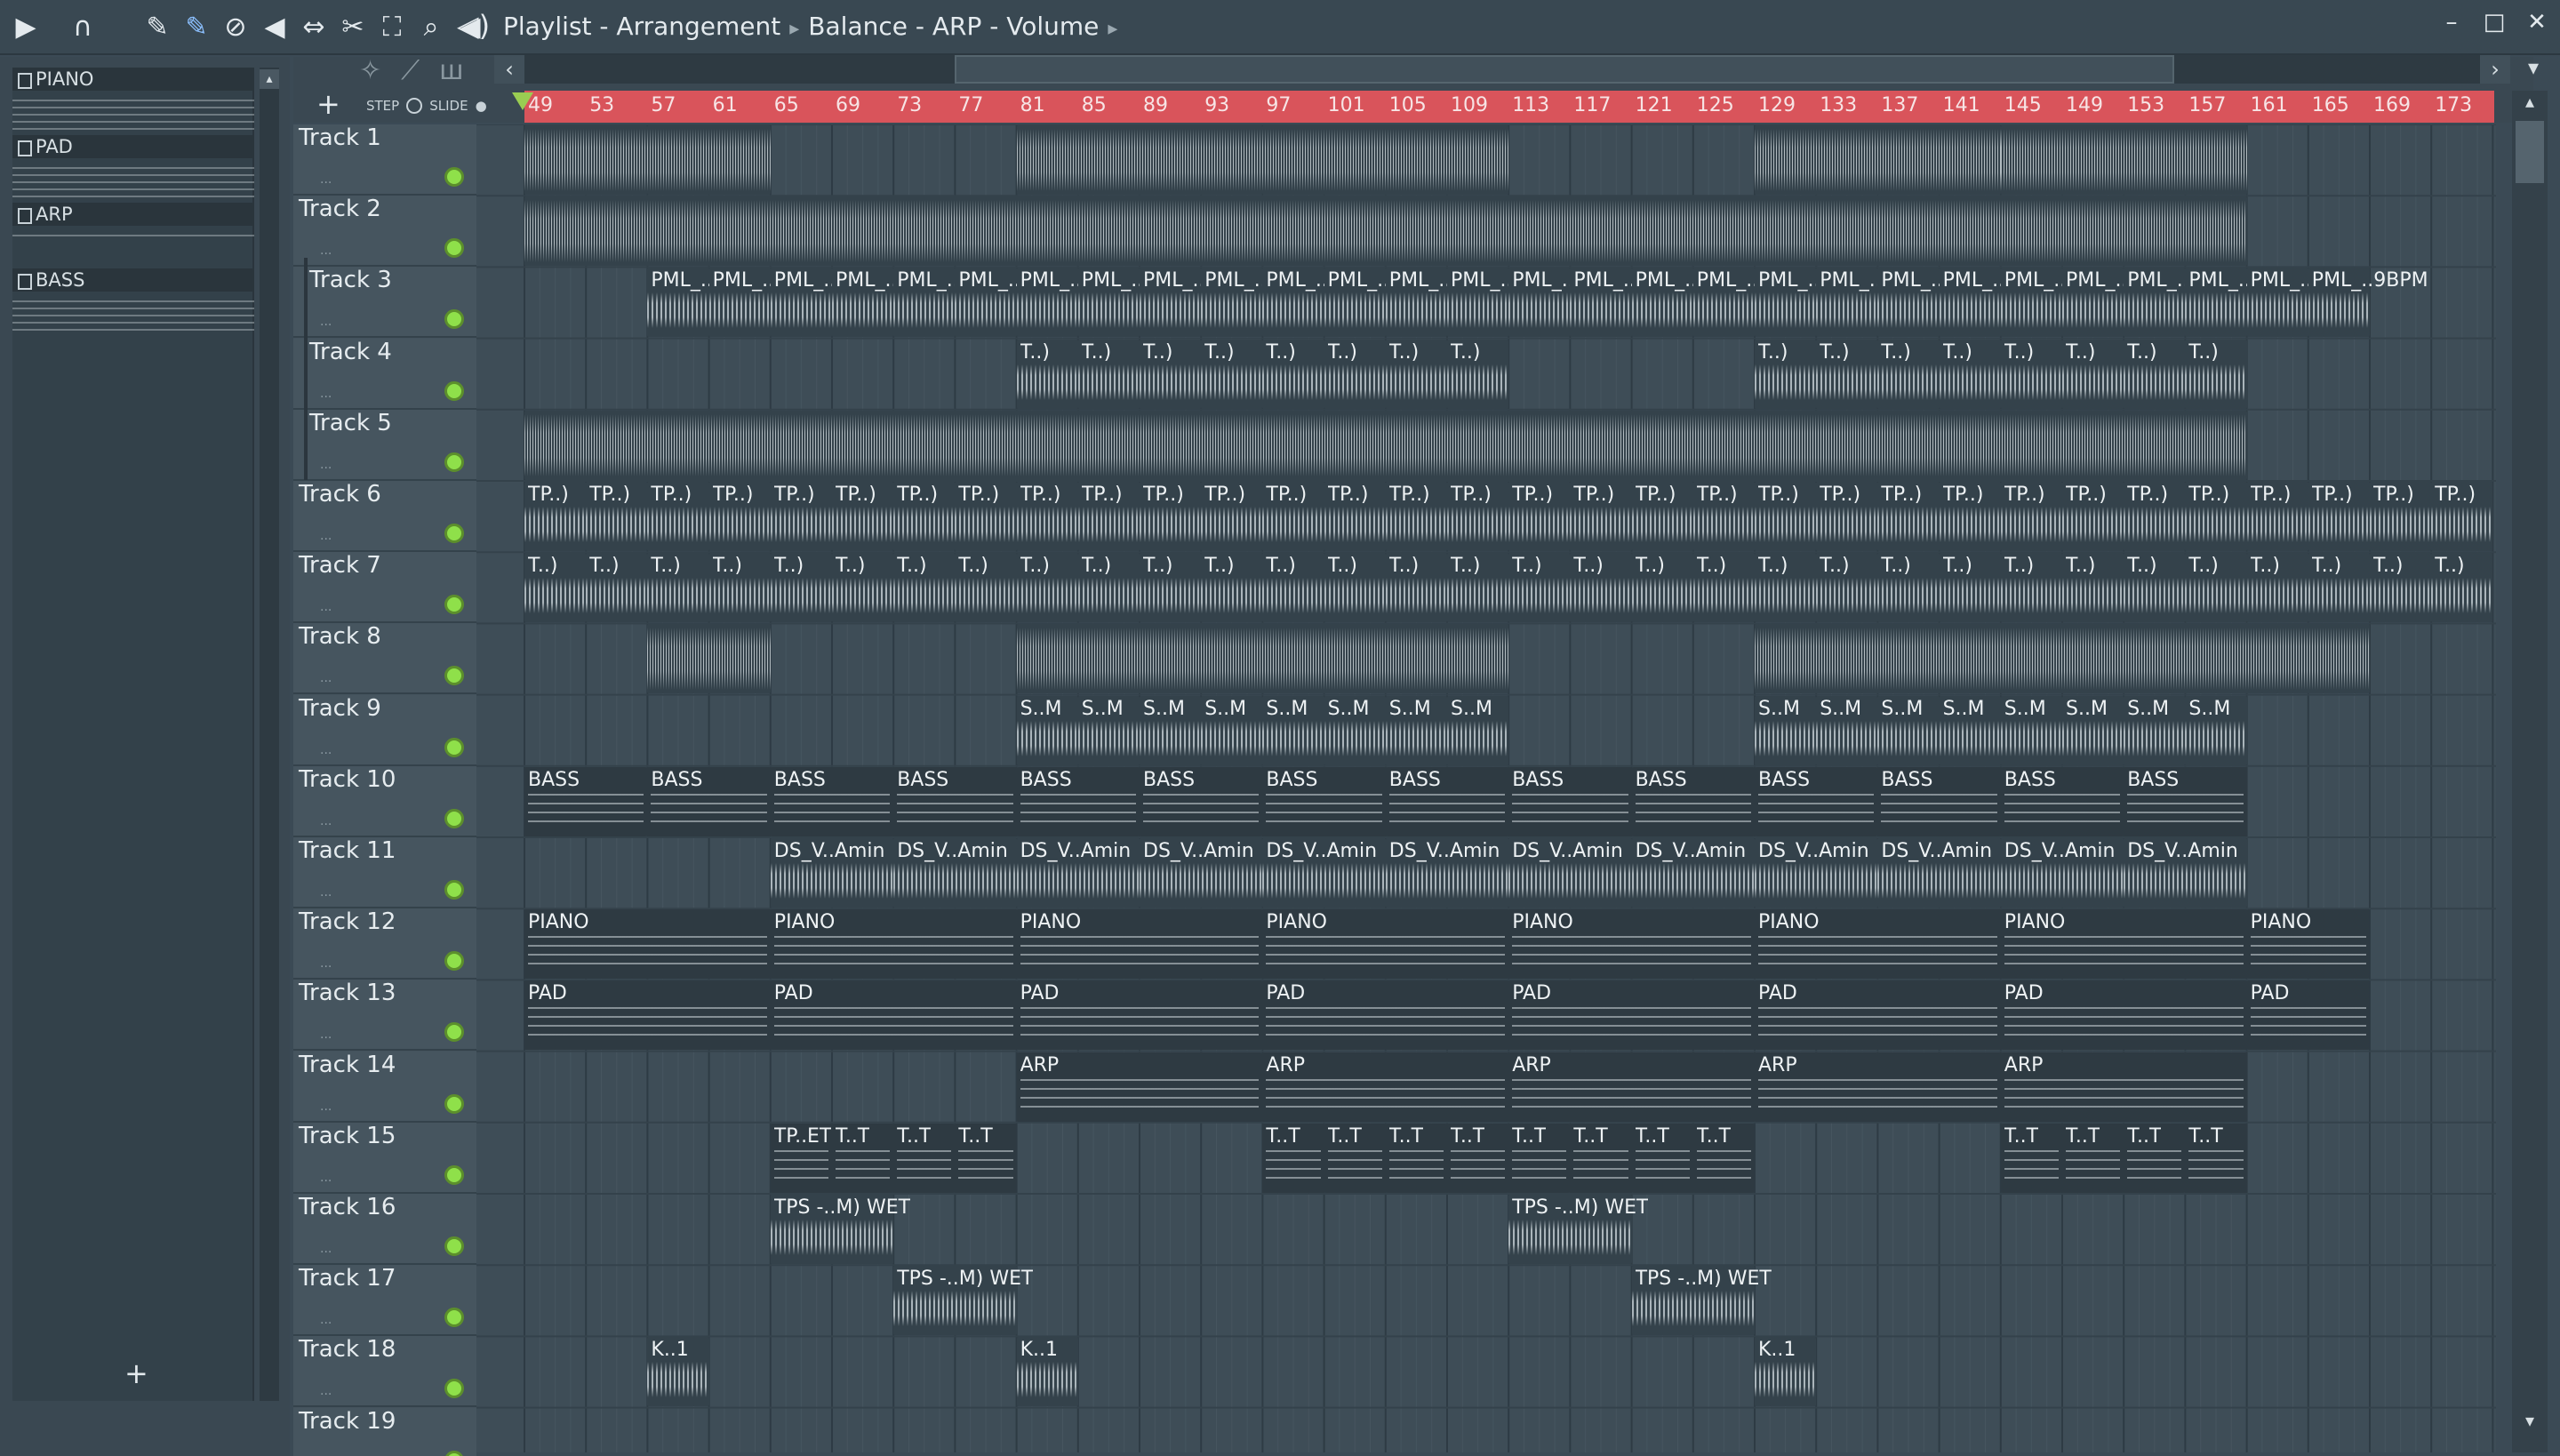 The image size is (2560, 1456). I want to click on picker-list: PIANO PAD ARP BASS, so click(133, 734).